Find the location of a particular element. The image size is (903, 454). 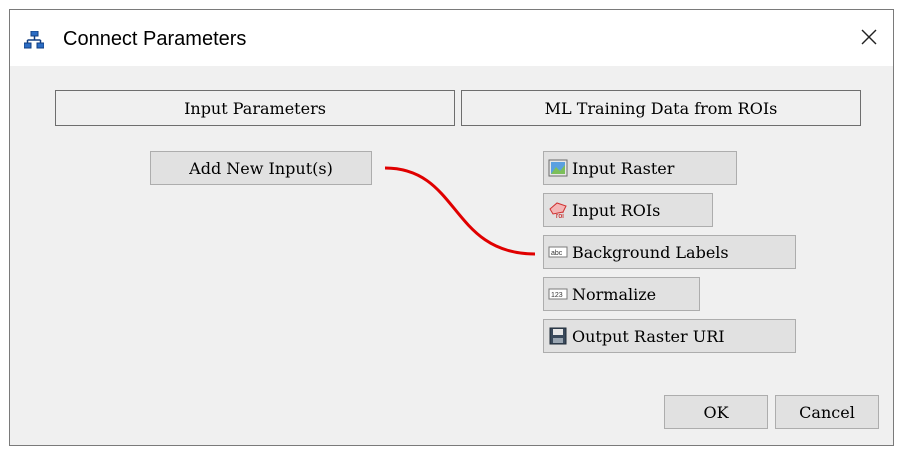

svg-text: abc is located at coordinates (557, 253).